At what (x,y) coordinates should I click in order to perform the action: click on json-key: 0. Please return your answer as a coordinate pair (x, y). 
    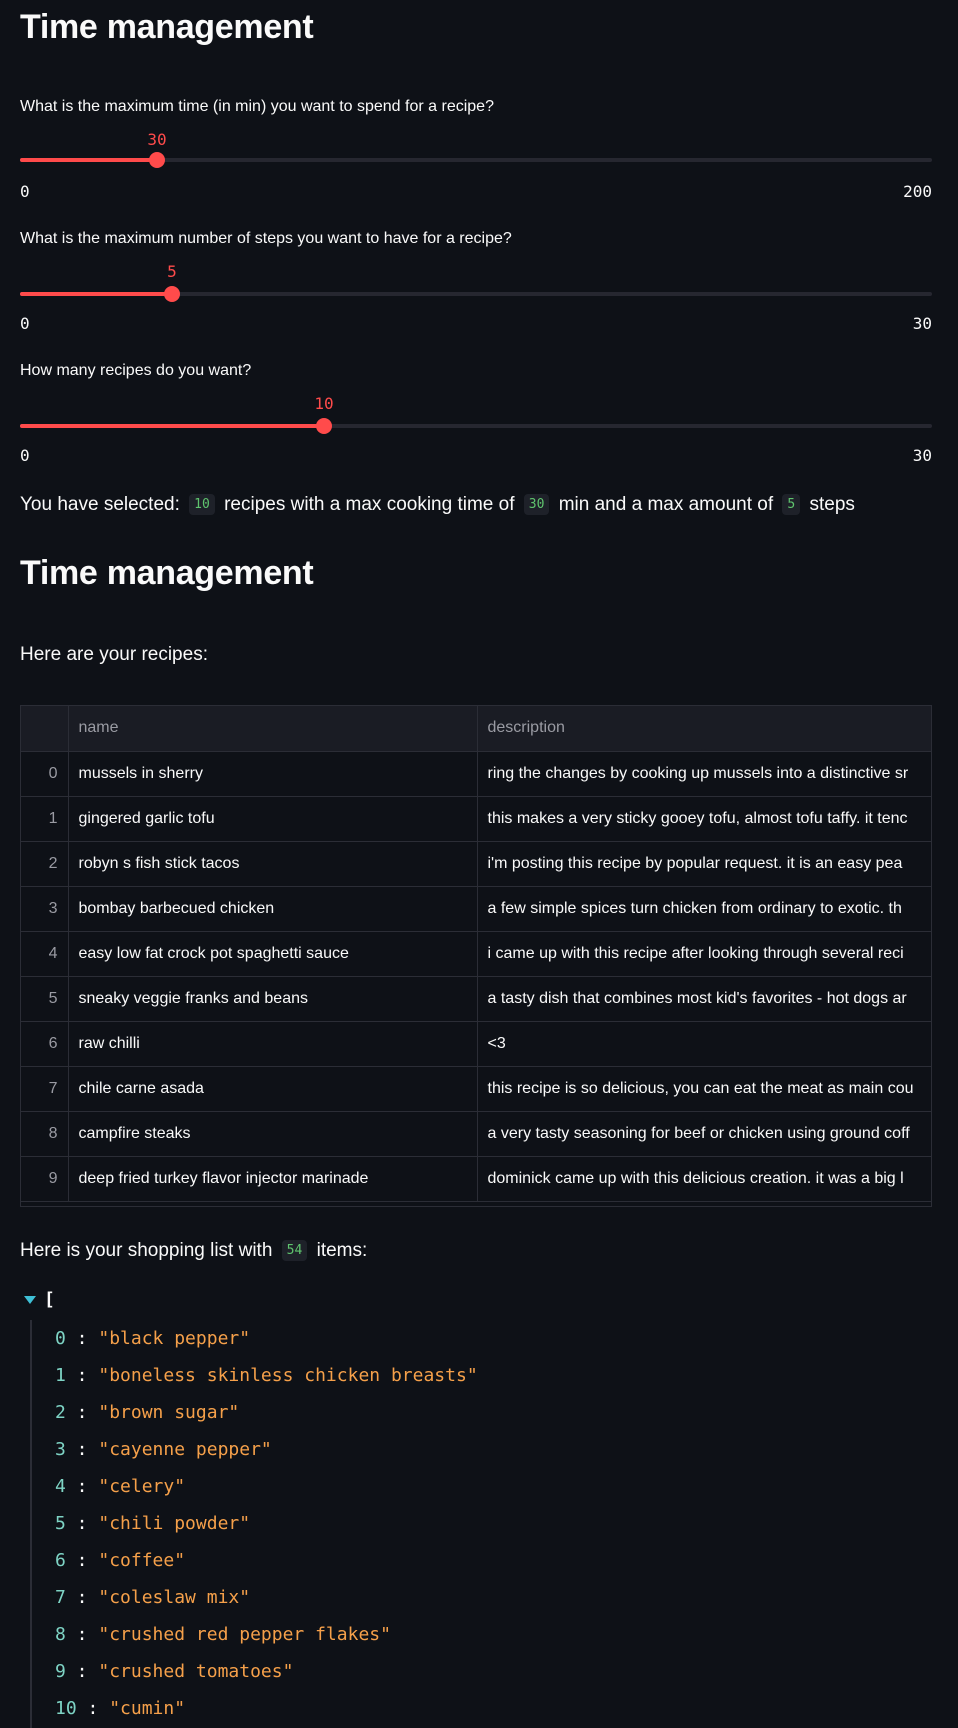
    Looking at the image, I should click on (60, 1338).